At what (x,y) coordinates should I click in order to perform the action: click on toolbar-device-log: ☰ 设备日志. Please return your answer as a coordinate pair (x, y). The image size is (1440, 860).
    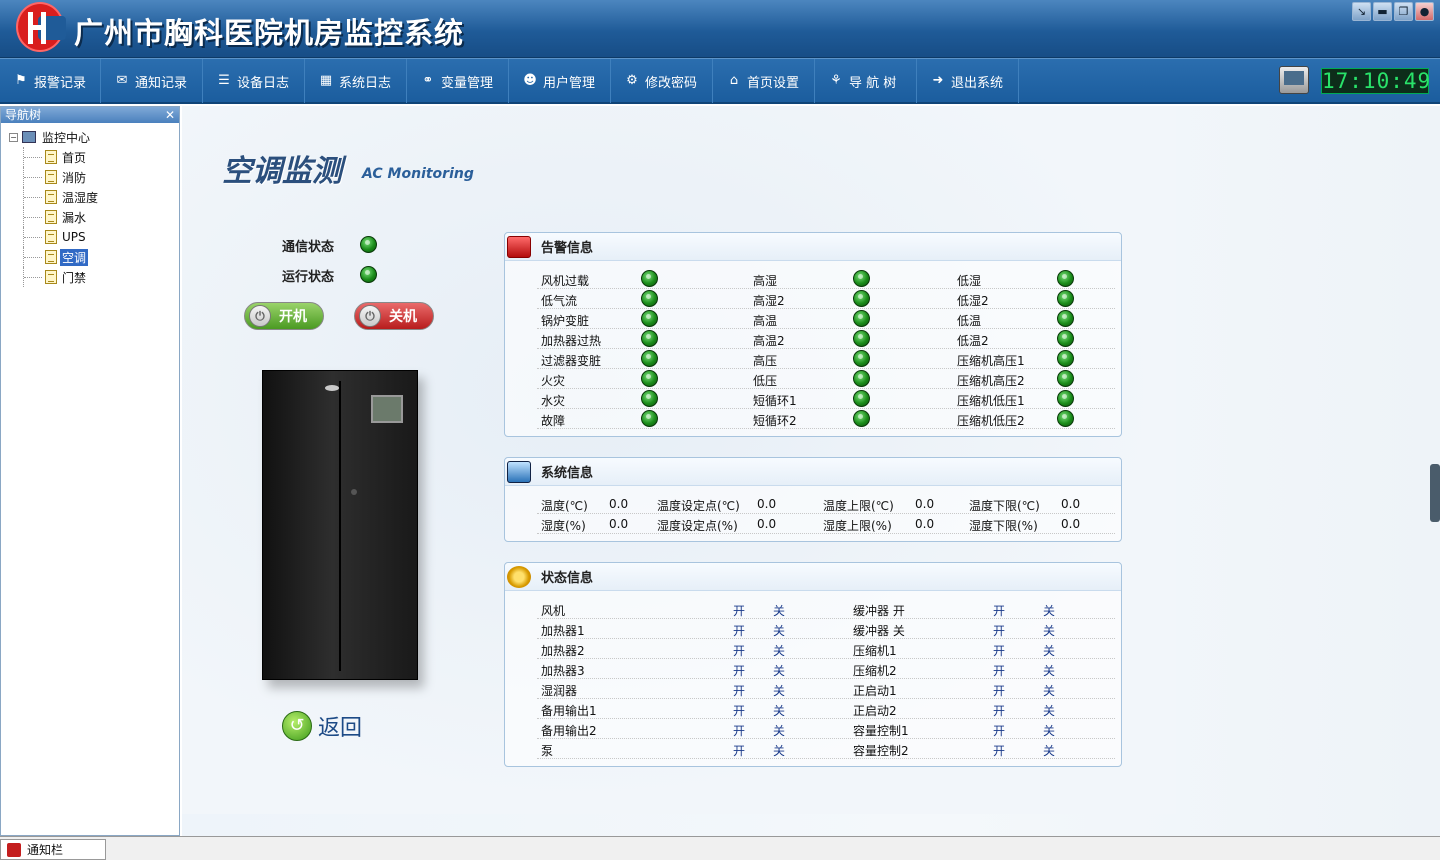
    Looking at the image, I should click on (254, 81).